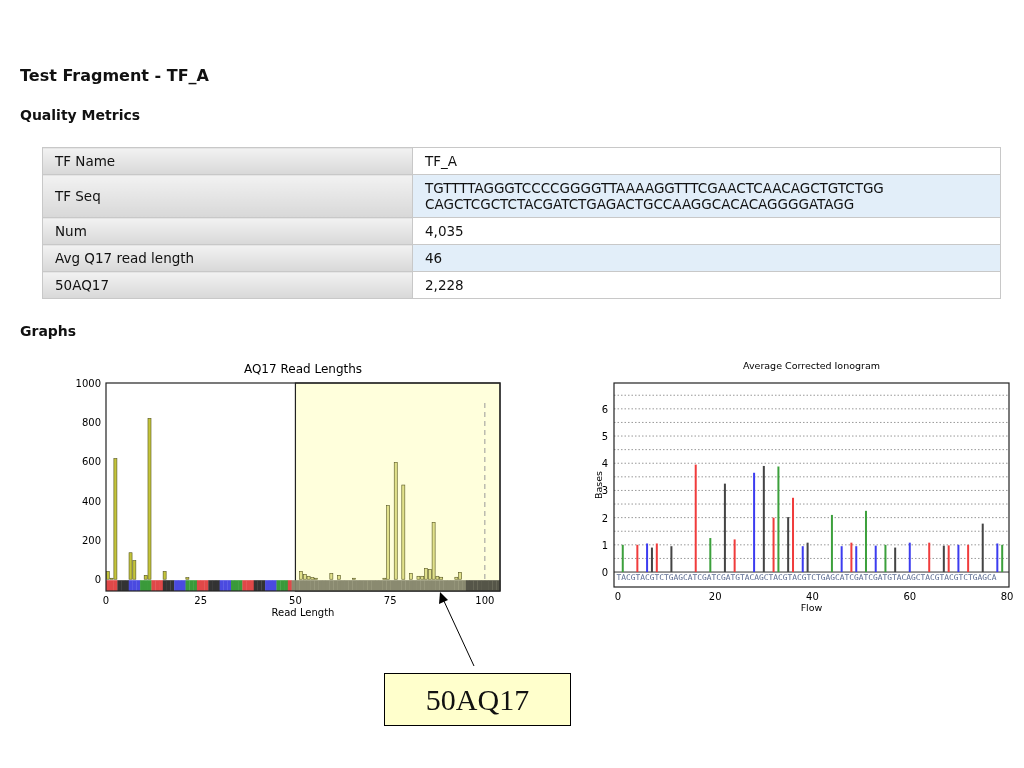  I want to click on table-cell: Num, so click(227, 231).